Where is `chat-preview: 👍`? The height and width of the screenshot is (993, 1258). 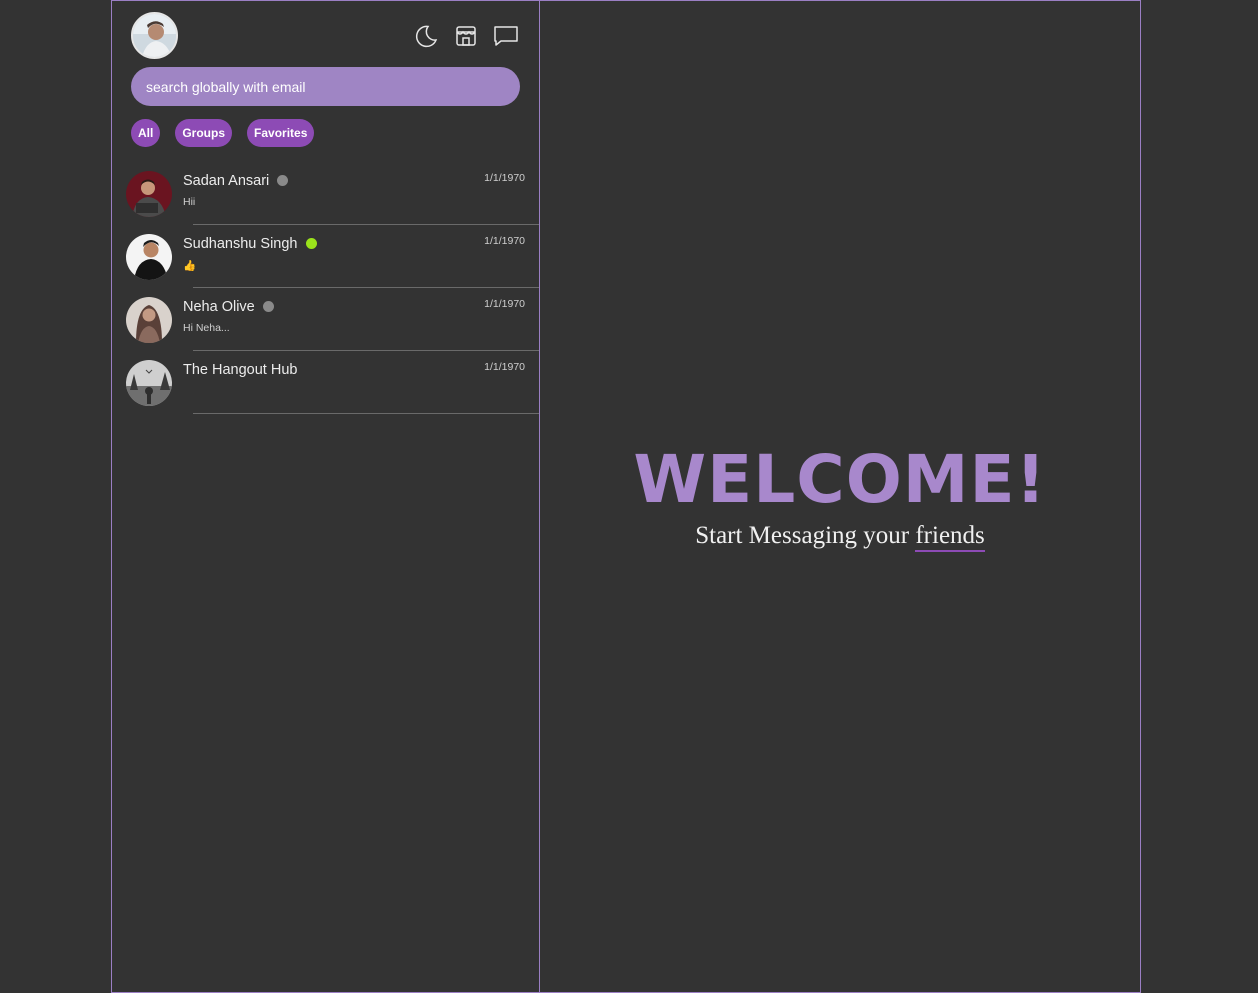
chat-preview: 👍 is located at coordinates (190, 266).